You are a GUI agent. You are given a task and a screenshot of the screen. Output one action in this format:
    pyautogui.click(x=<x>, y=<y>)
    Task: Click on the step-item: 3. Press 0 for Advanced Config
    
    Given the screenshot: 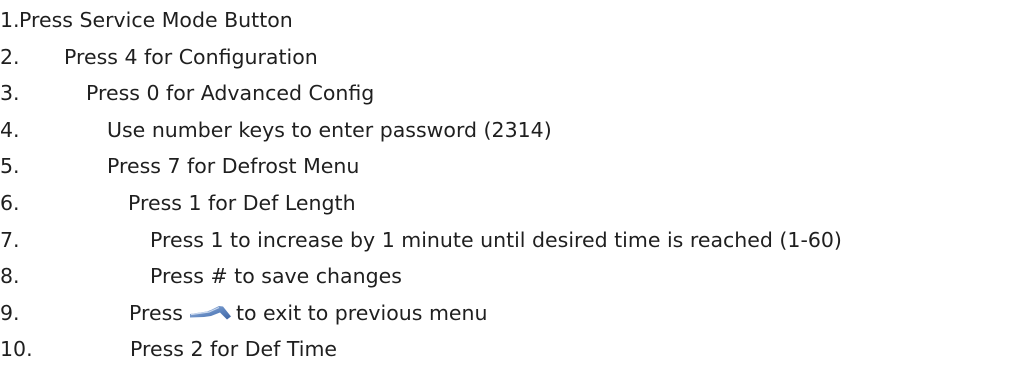 What is the action you would take?
    pyautogui.click(x=507, y=93)
    